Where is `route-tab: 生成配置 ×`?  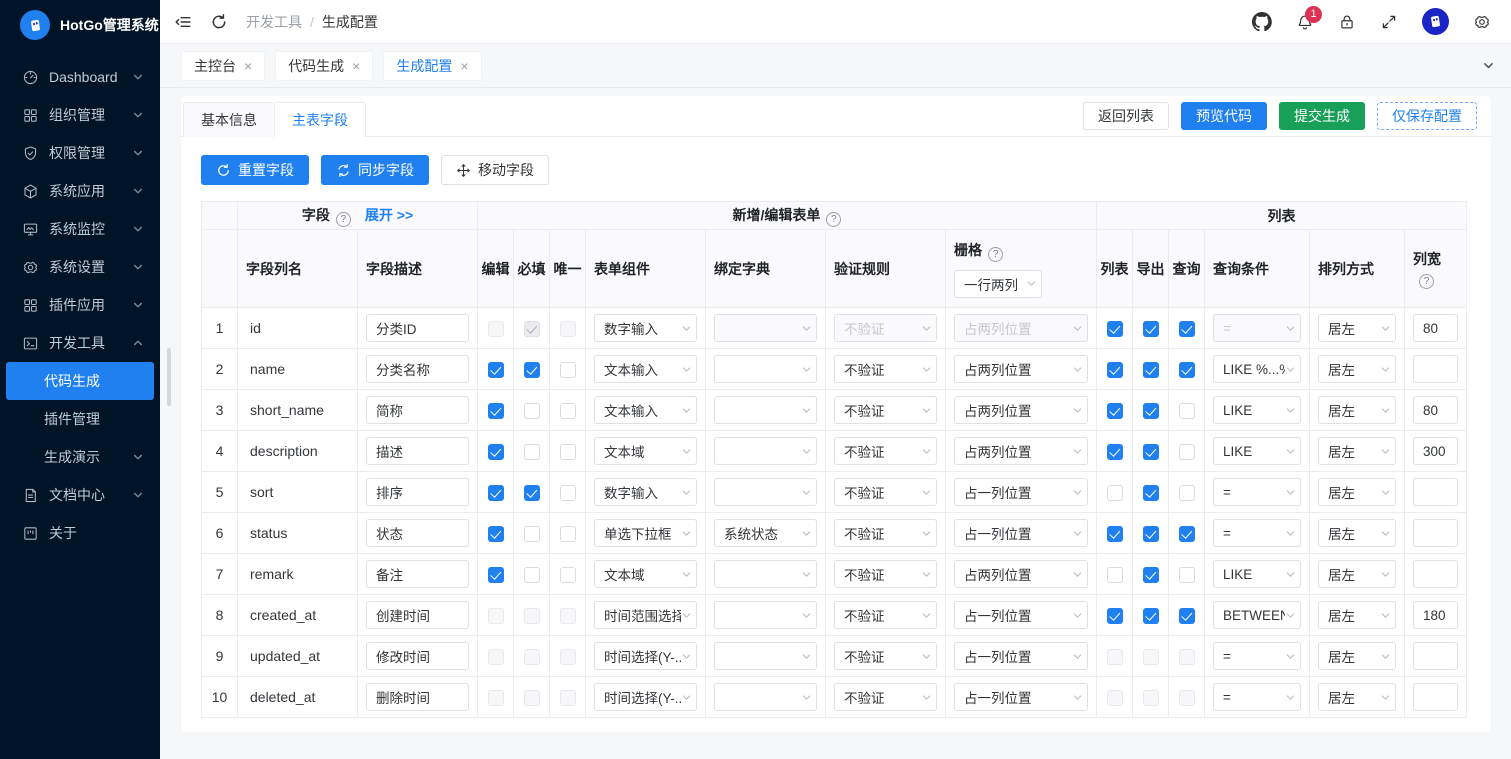 route-tab: 生成配置 × is located at coordinates (432, 65).